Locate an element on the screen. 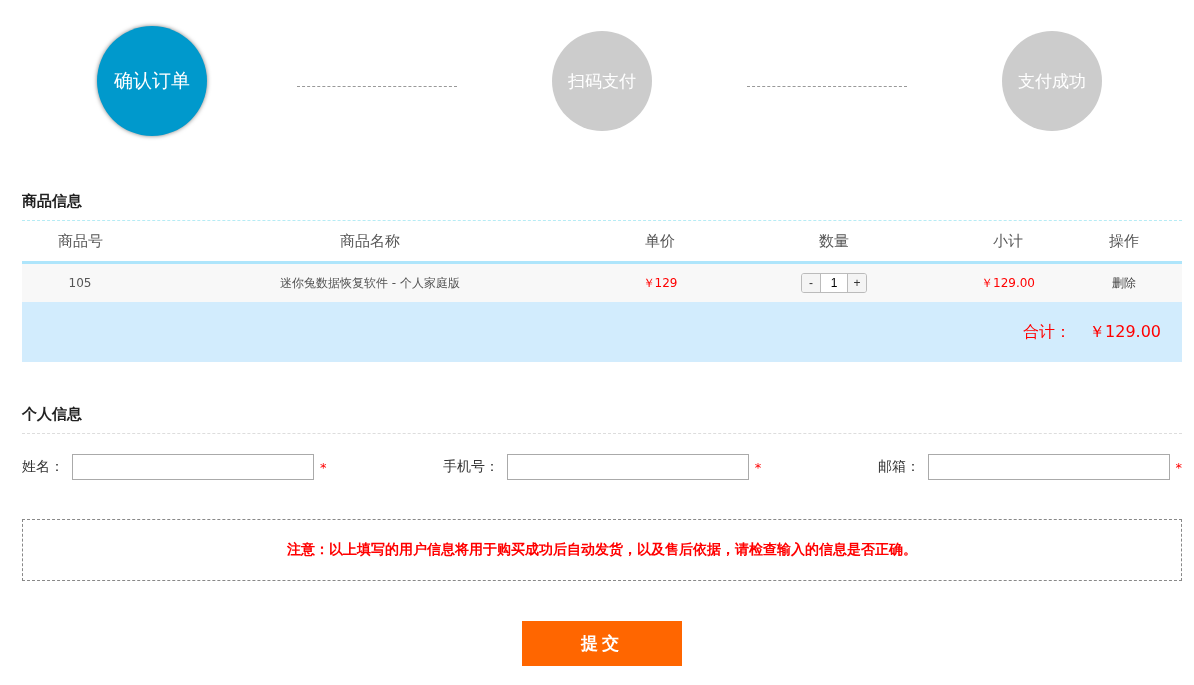  column-header: 数量 is located at coordinates (834, 241).